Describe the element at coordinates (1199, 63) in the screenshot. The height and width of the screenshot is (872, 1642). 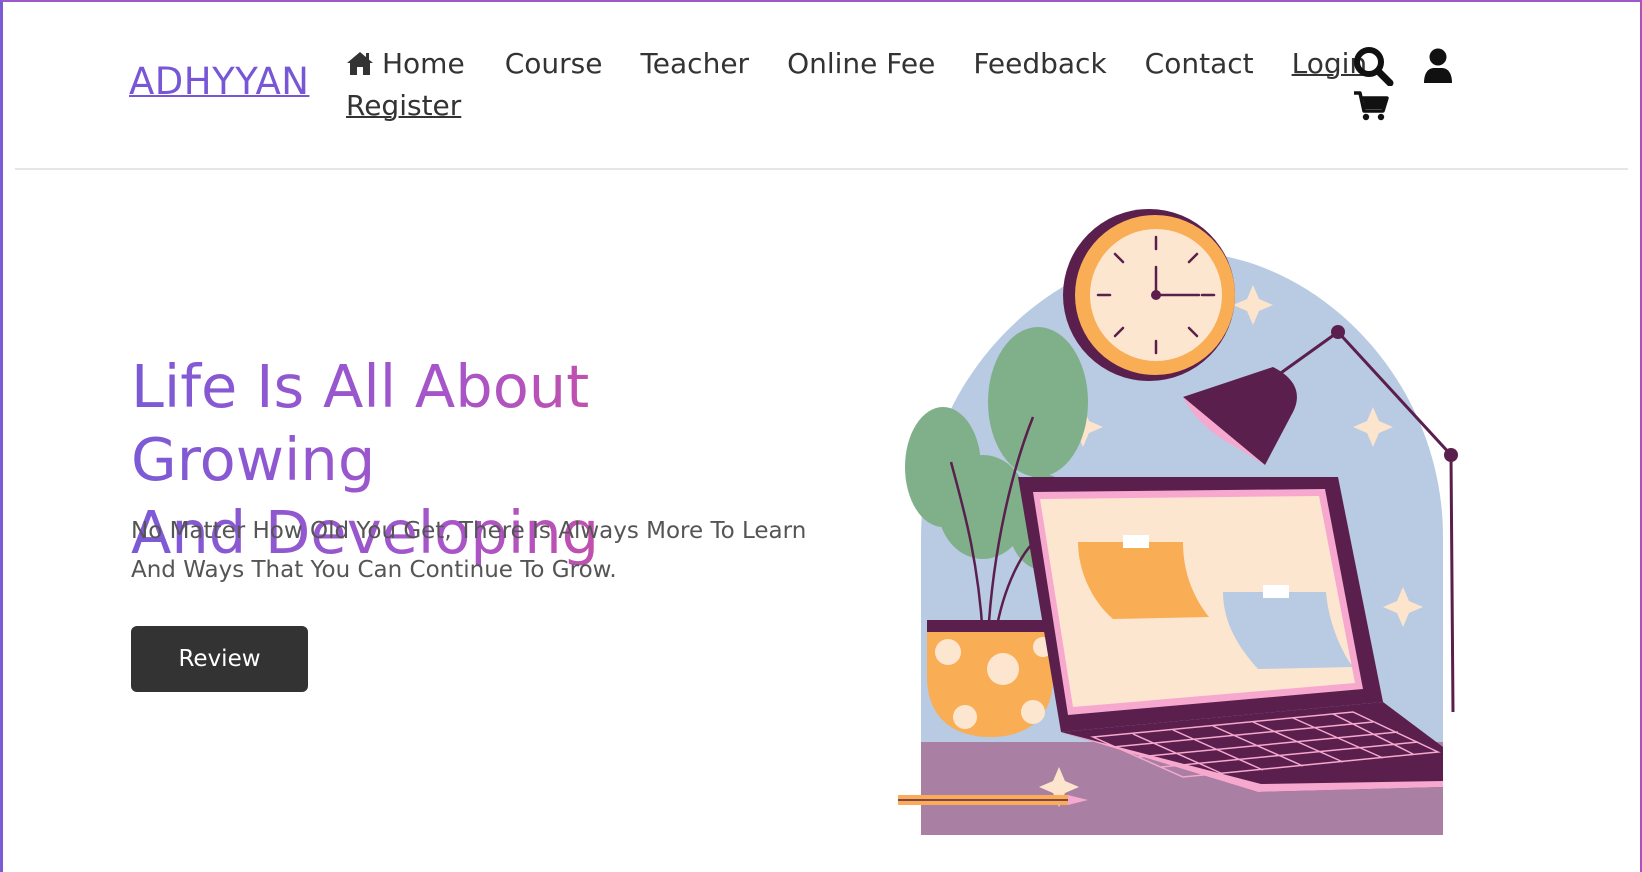
I see `nav-contact: Contact` at that location.